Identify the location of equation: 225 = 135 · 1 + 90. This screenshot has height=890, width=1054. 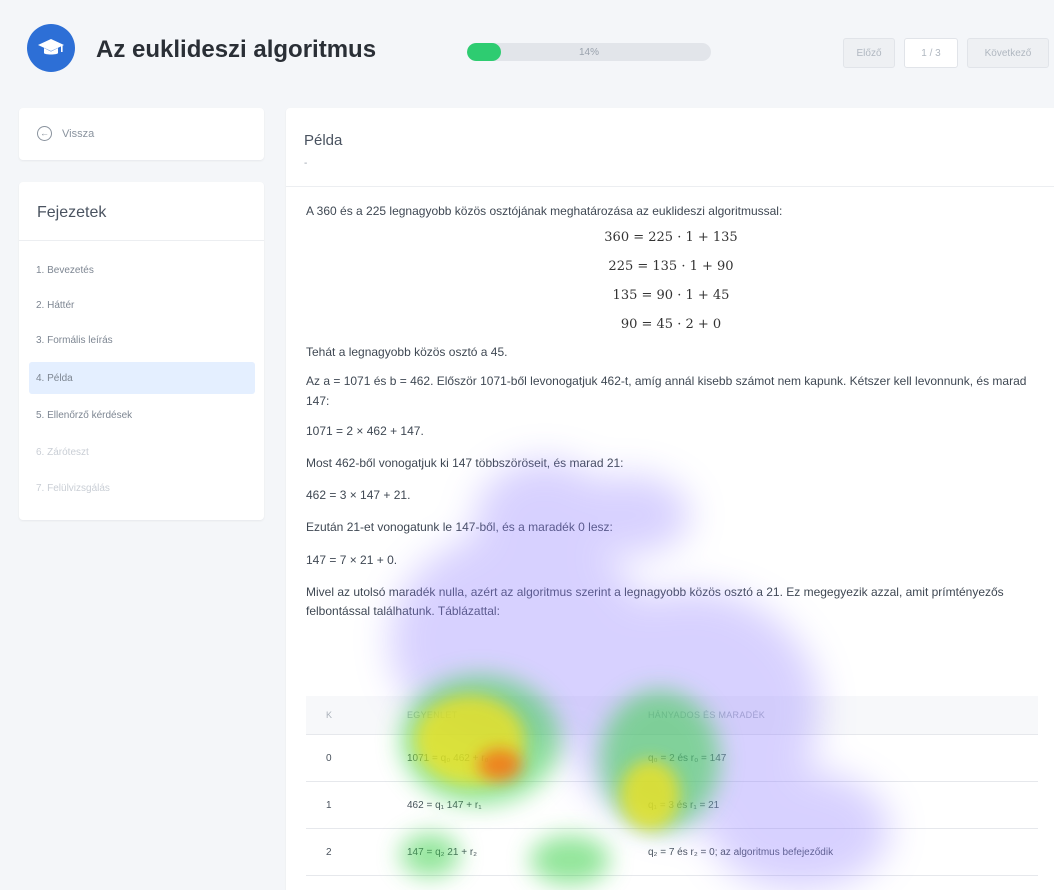
(671, 267).